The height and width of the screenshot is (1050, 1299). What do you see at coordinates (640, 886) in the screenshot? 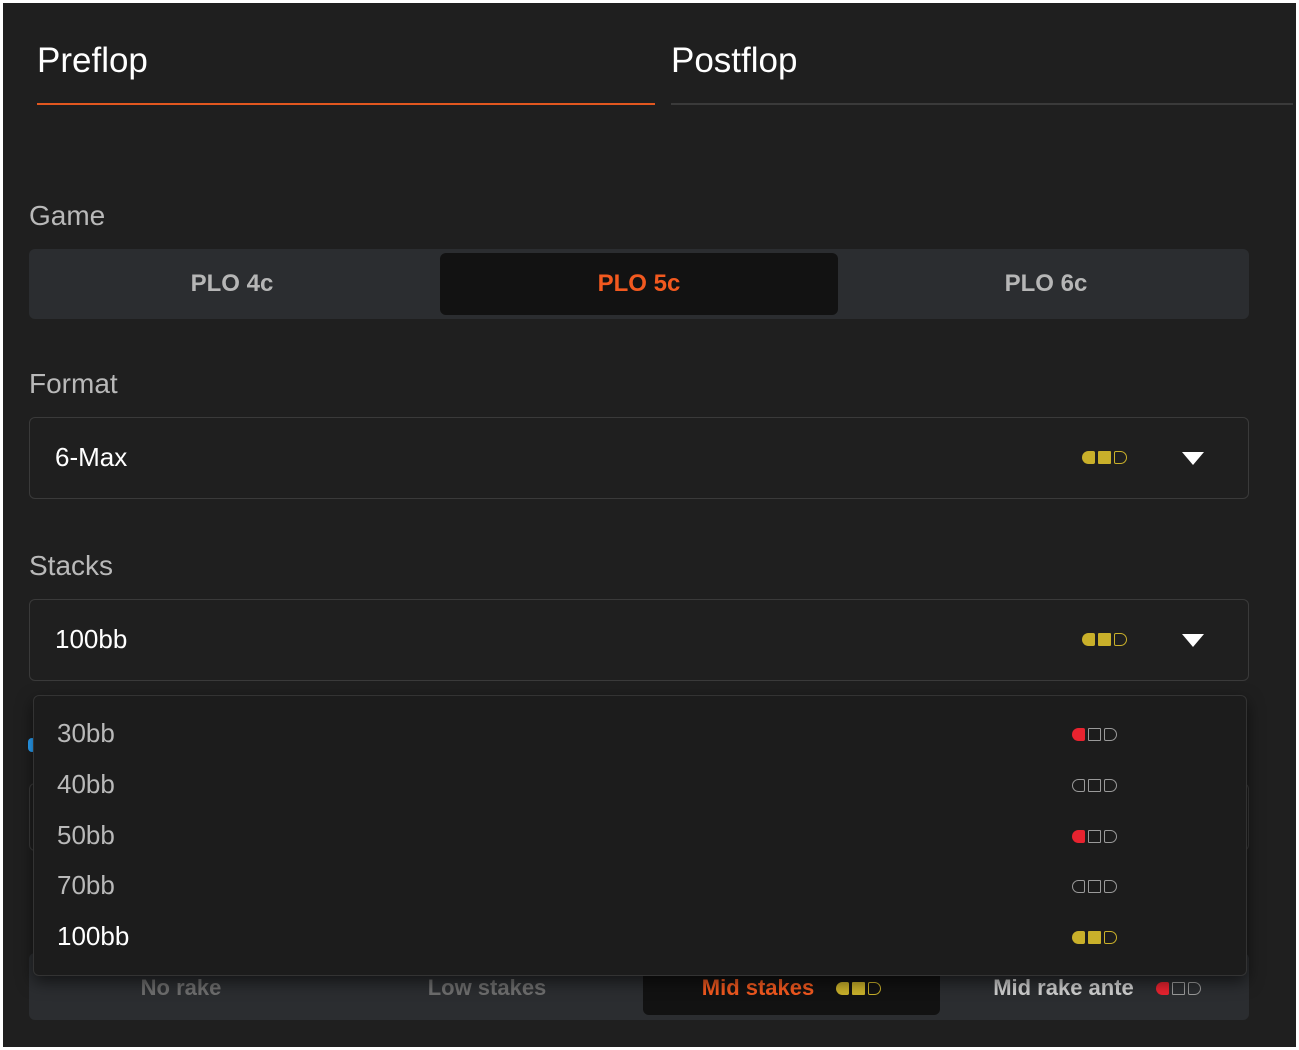
I see `stacks-option-70bb: 70bb` at bounding box center [640, 886].